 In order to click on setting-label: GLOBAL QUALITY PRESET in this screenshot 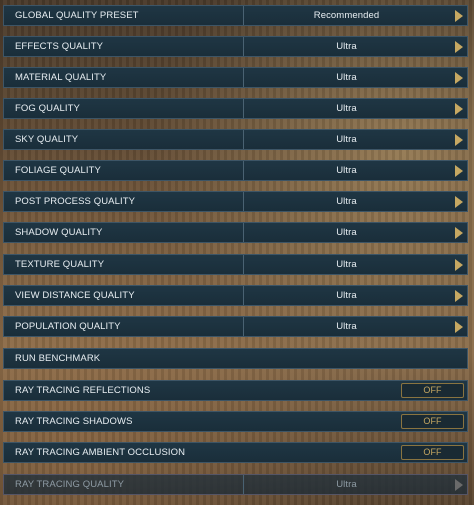, I will do `click(77, 15)`.